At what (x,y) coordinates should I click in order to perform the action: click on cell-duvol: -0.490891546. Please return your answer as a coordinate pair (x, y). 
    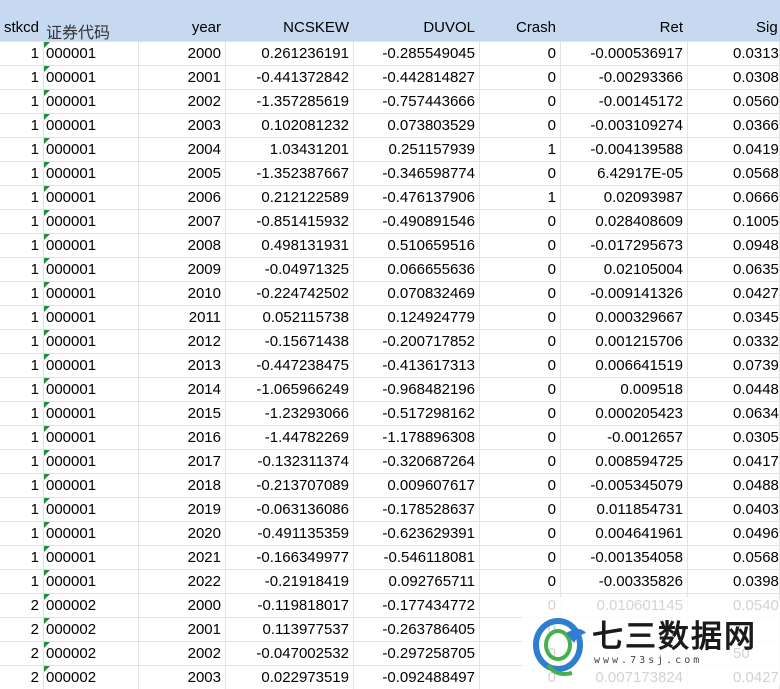
    Looking at the image, I should click on (417, 222).